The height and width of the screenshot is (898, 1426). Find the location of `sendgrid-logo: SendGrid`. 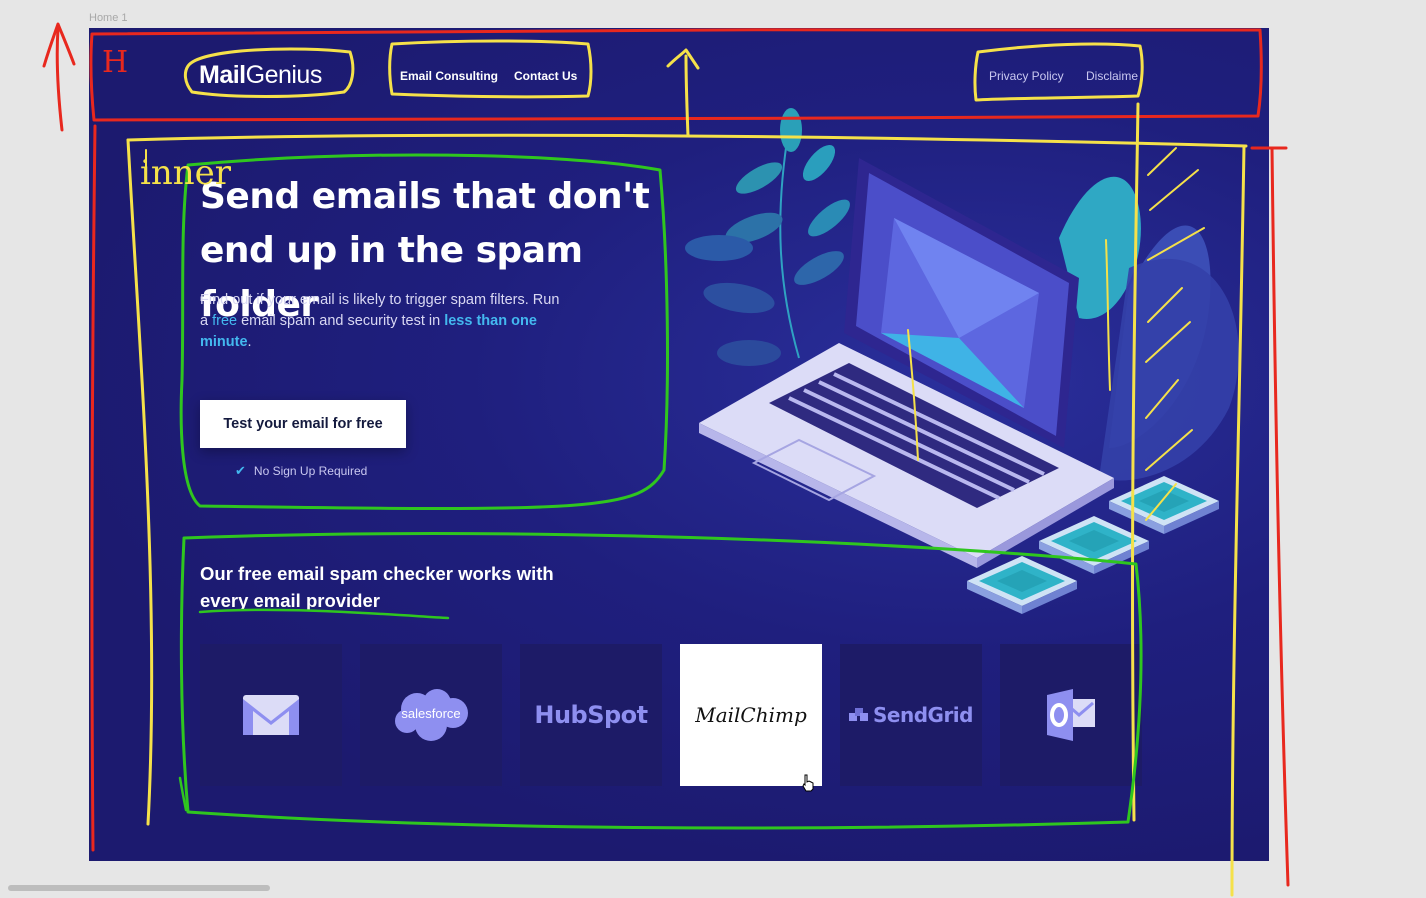

sendgrid-logo: SendGrid is located at coordinates (923, 715).